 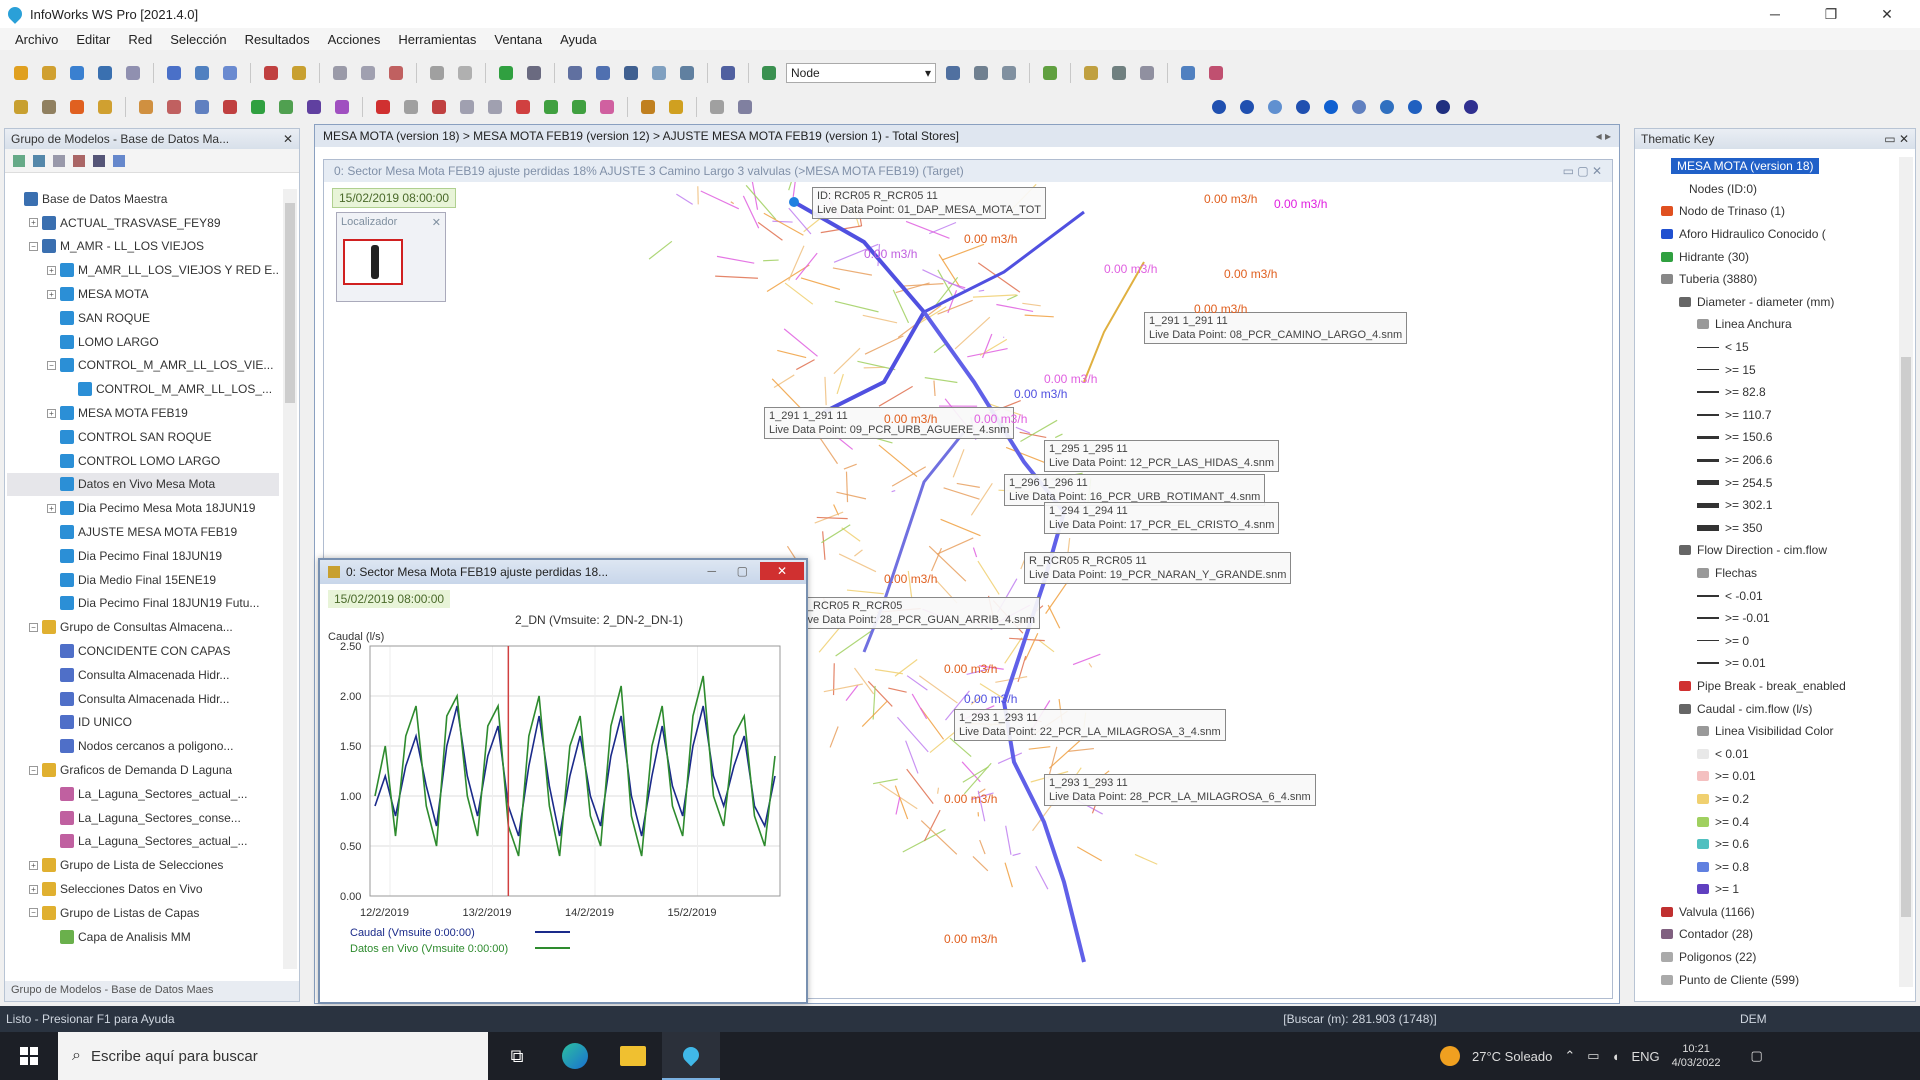 What do you see at coordinates (1768, 528) in the screenshot?
I see `thematic-item: >= 350` at bounding box center [1768, 528].